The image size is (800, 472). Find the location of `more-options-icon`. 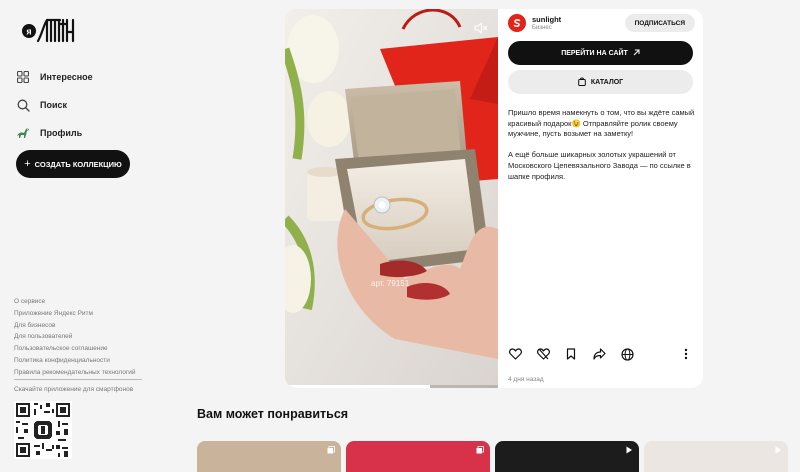

more-options-icon is located at coordinates (686, 354).